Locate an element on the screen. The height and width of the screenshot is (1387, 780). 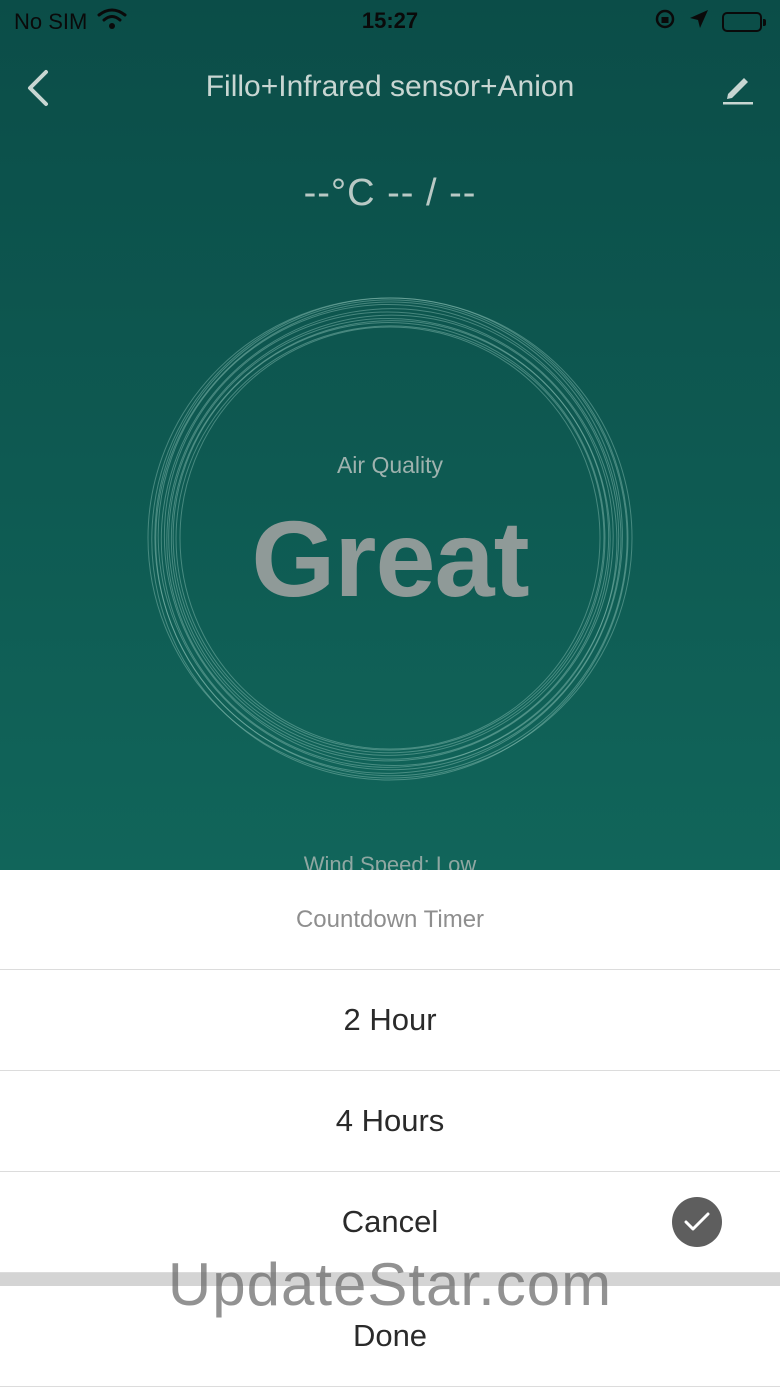
sheet-title: Countdown Timer is located at coordinates (390, 920).